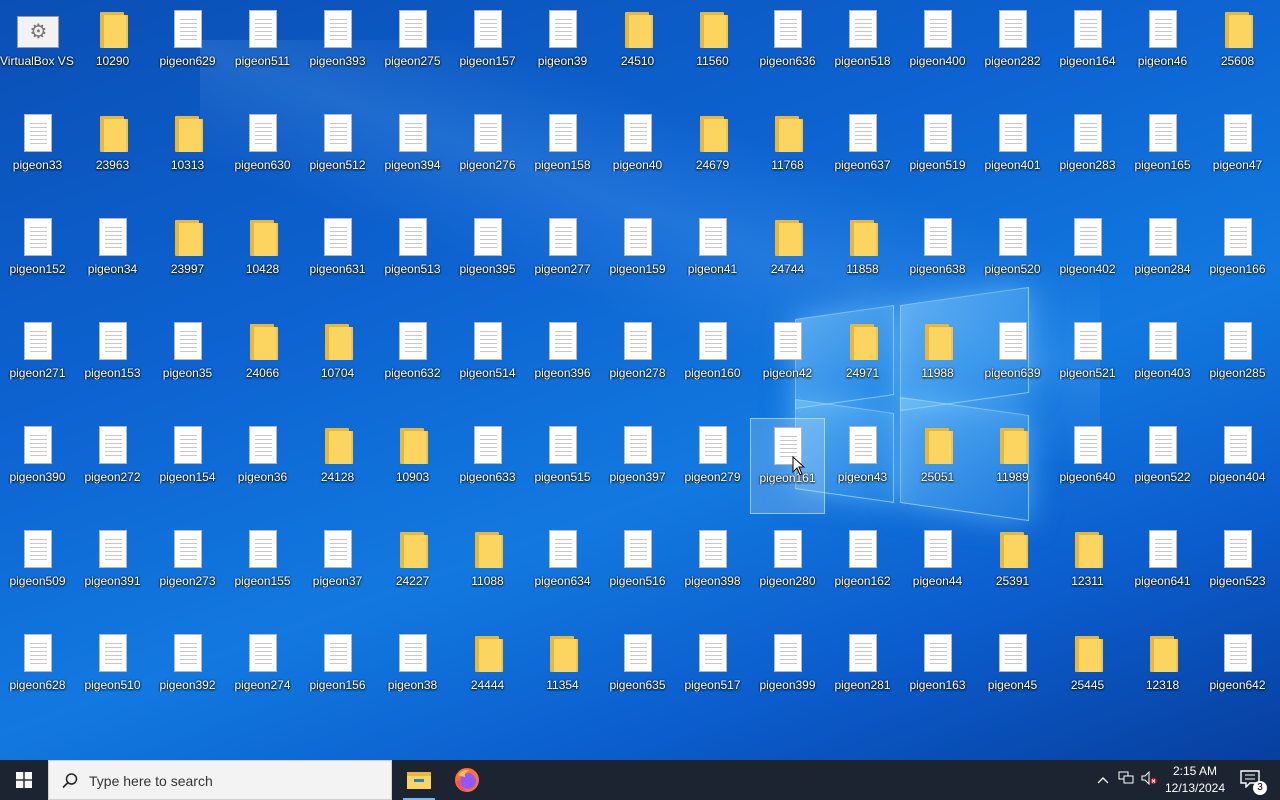 This screenshot has width=1280, height=800. Describe the element at coordinates (187, 570) in the screenshot. I see `desktop-file: pigeon273` at that location.